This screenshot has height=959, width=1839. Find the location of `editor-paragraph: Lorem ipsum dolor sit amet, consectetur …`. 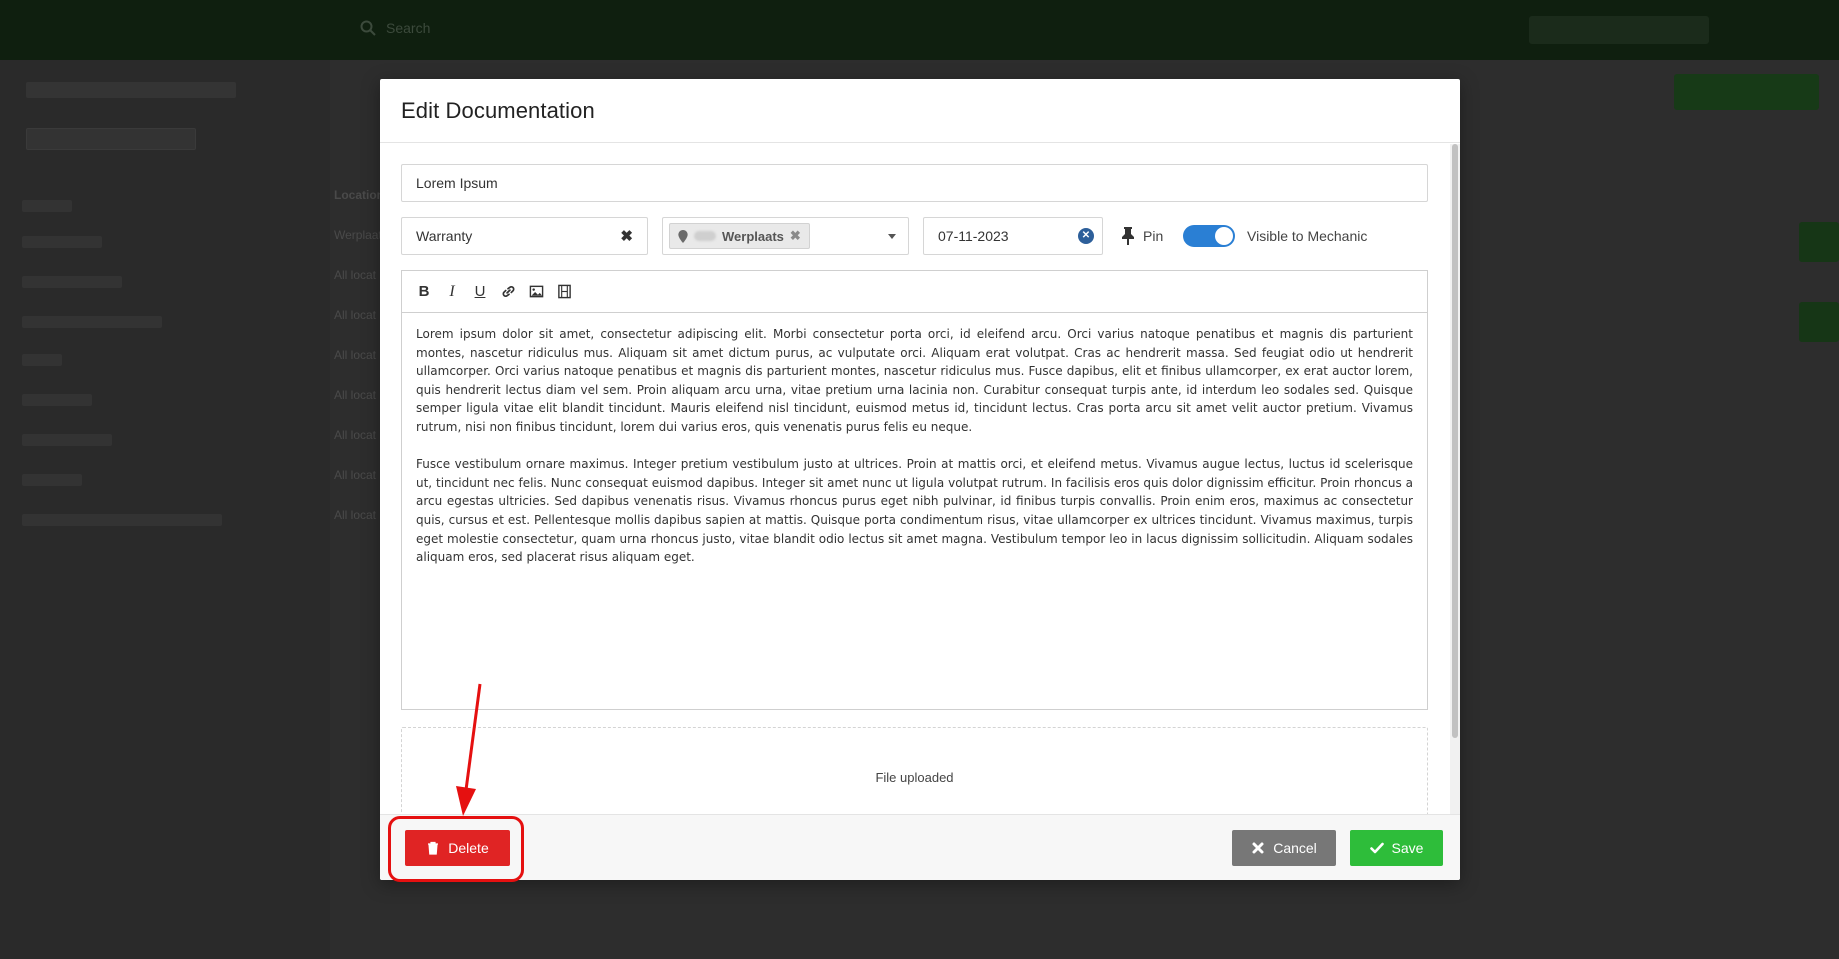

editor-paragraph: Lorem ipsum dolor sit amet, consectetur … is located at coordinates (914, 380).